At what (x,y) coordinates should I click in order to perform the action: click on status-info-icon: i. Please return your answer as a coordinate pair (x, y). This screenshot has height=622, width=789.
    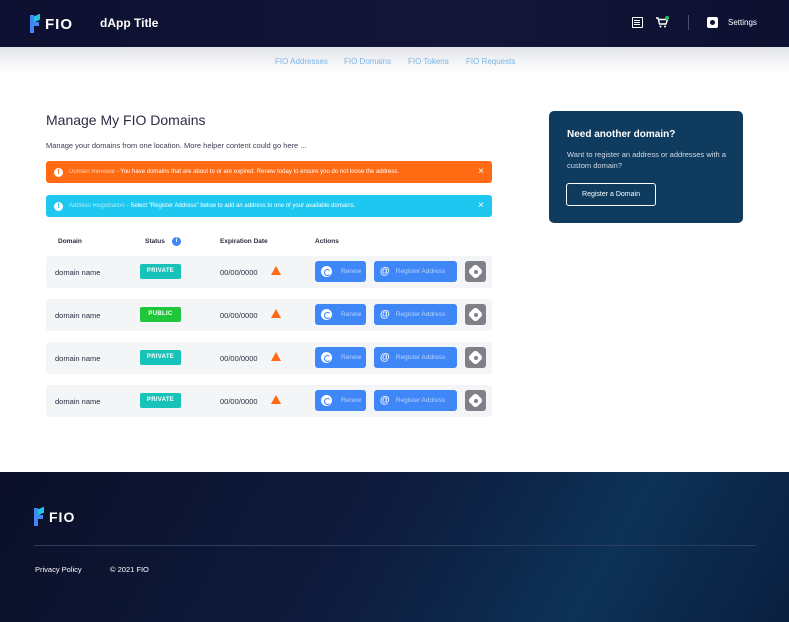
    Looking at the image, I should click on (176, 241).